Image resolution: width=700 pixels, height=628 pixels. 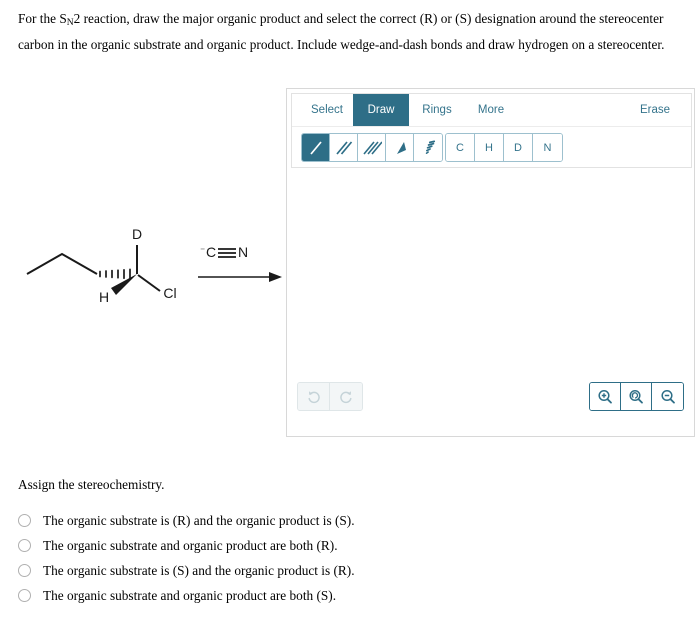 I want to click on tab-rings: Rings, so click(x=437, y=110).